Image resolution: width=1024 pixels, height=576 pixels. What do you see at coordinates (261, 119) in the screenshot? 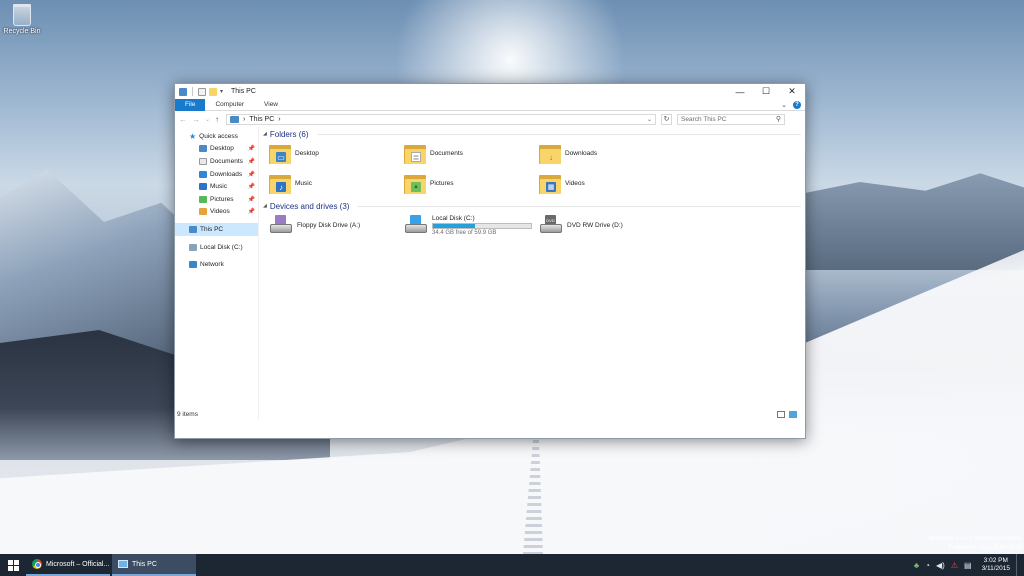
I see `address-segment-this-pc: This PC` at bounding box center [261, 119].